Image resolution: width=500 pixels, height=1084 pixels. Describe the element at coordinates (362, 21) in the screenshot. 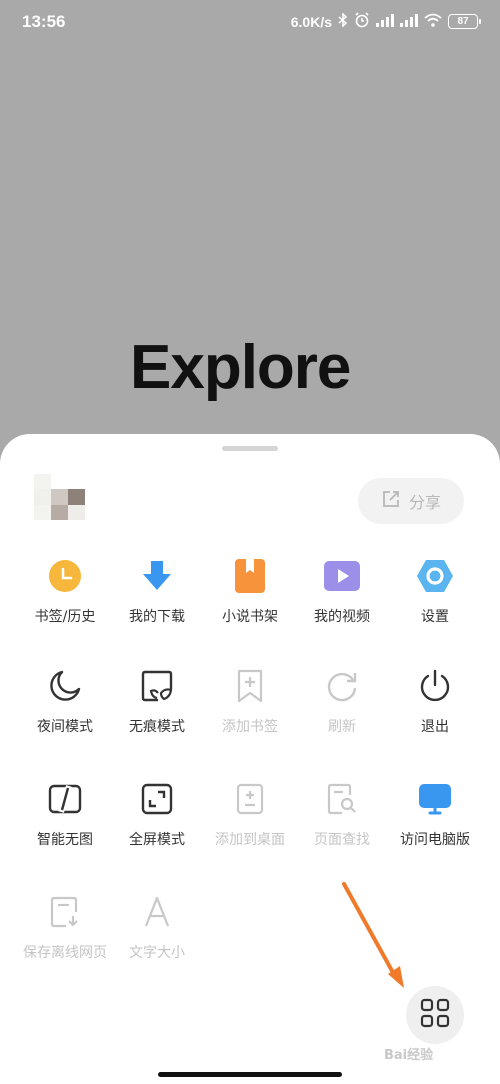

I see `alarm-icon` at that location.